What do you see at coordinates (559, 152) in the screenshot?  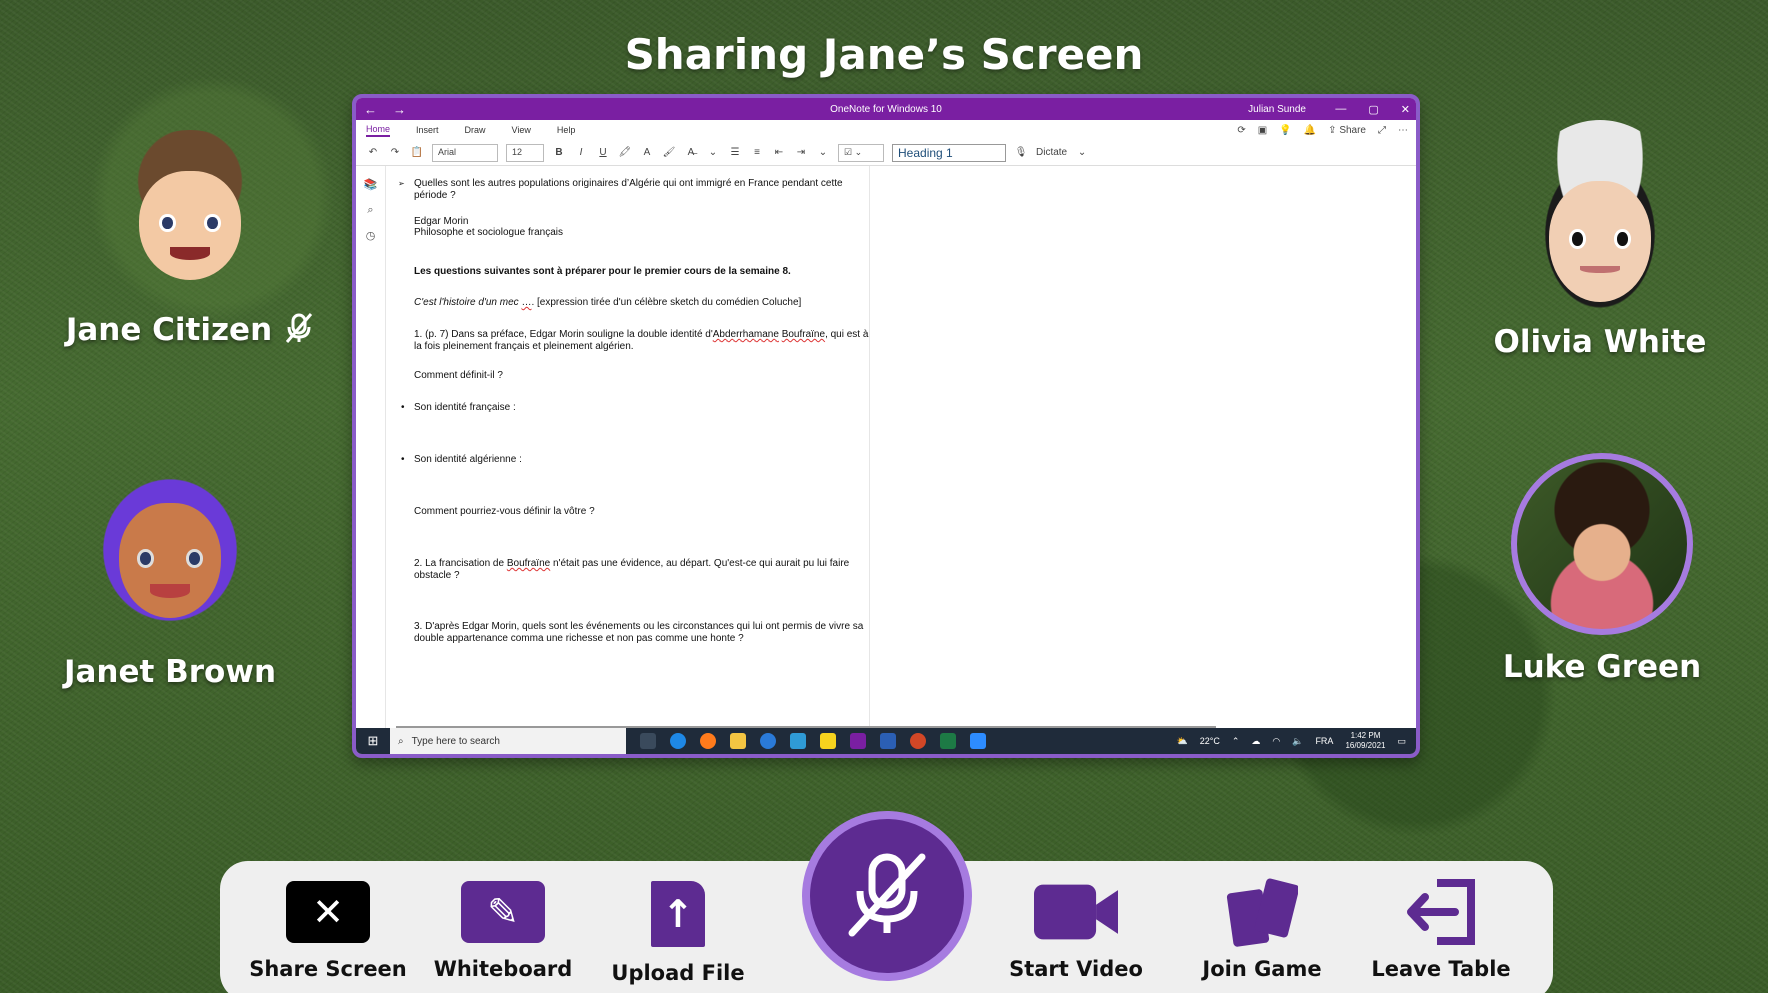 I see `bold-button: B` at bounding box center [559, 152].